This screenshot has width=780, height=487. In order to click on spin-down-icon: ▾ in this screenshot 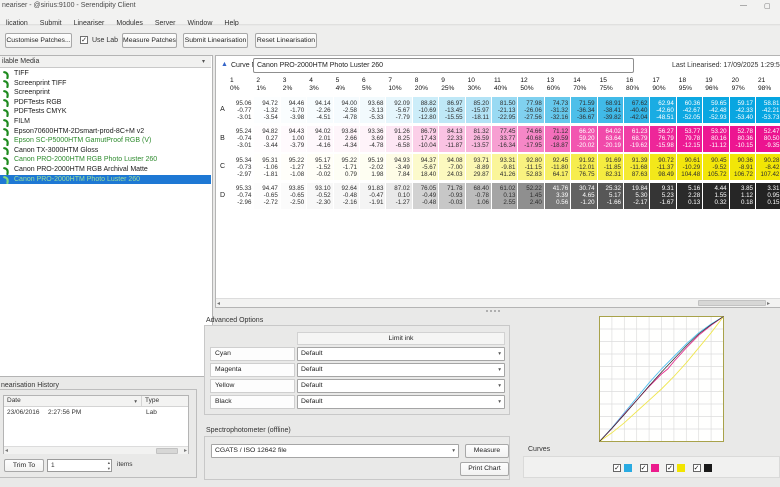, I will do `click(109, 468)`.